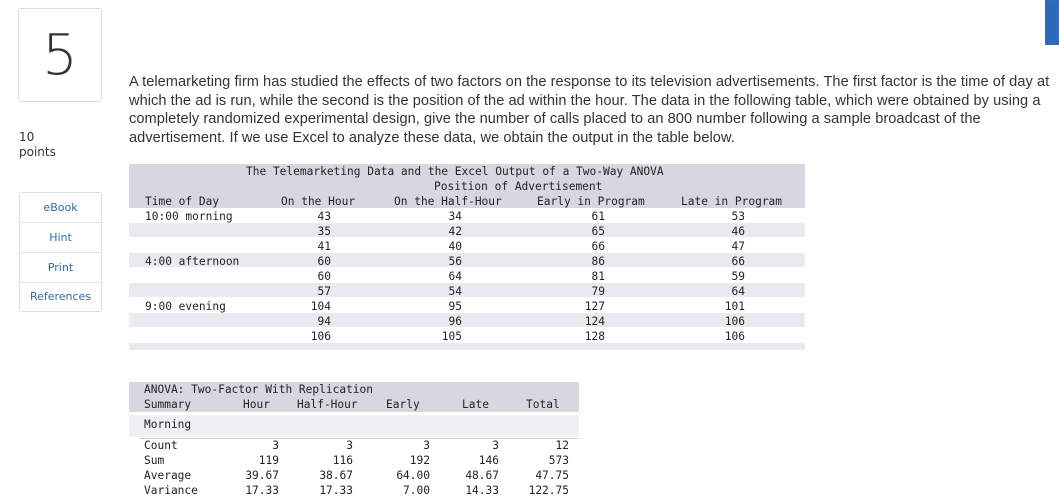  What do you see at coordinates (60, 55) in the screenshot?
I see `question-number: 5` at bounding box center [60, 55].